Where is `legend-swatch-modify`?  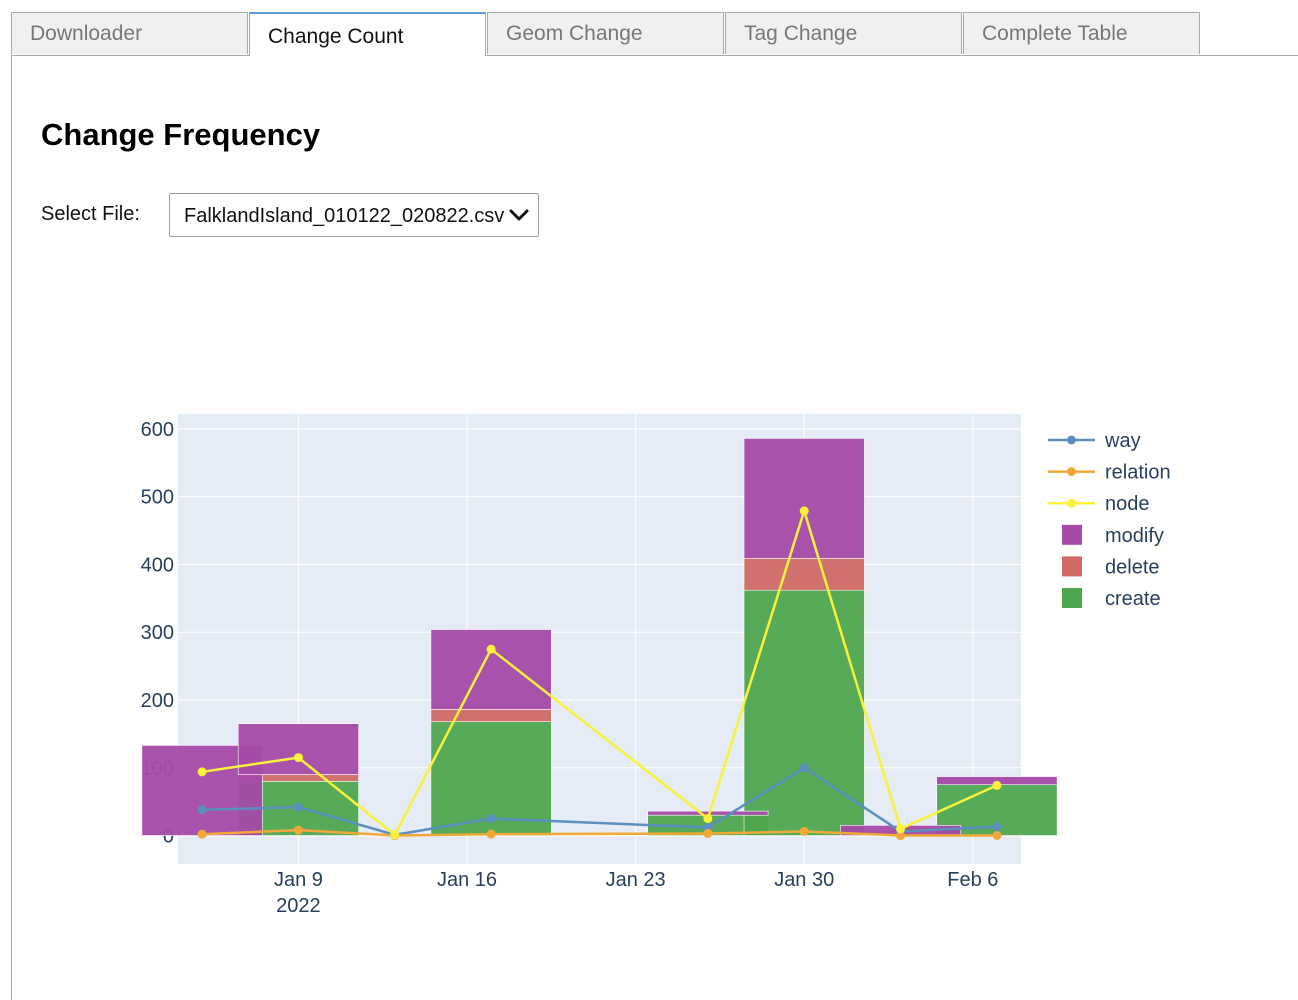 legend-swatch-modify is located at coordinates (1072, 534).